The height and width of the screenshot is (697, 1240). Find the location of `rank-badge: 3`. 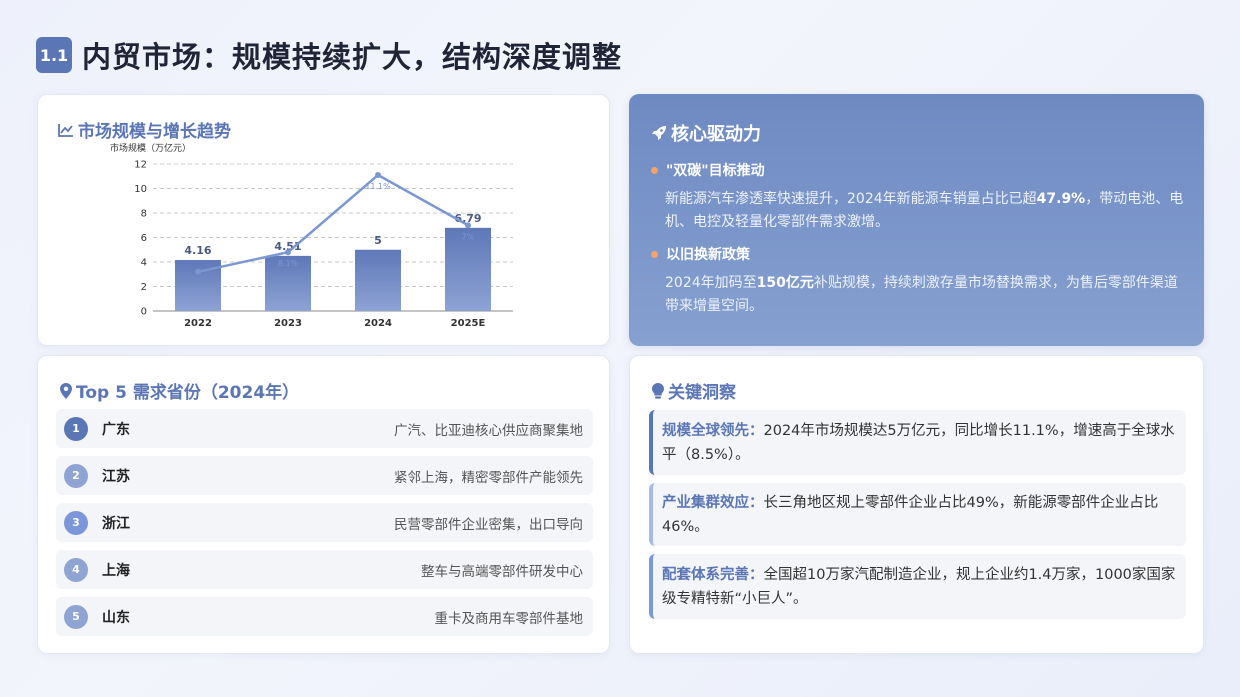

rank-badge: 3 is located at coordinates (76, 522).